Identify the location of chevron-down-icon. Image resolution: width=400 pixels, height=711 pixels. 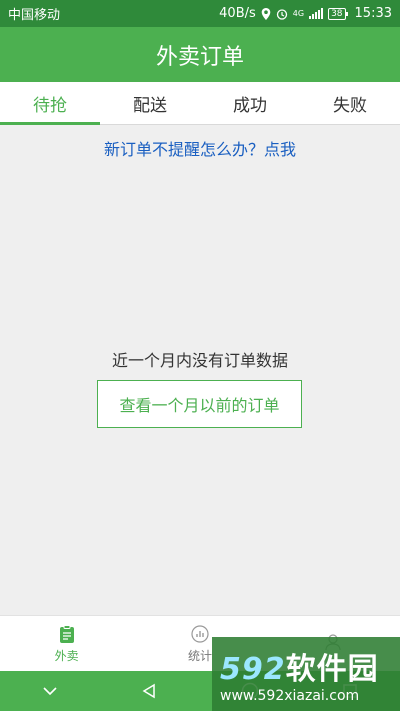
(50, 691).